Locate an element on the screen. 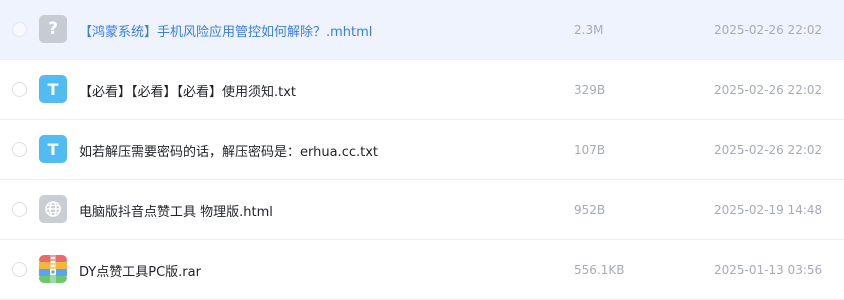 This screenshot has width=844, height=300. zip-archive-icon is located at coordinates (53, 269).